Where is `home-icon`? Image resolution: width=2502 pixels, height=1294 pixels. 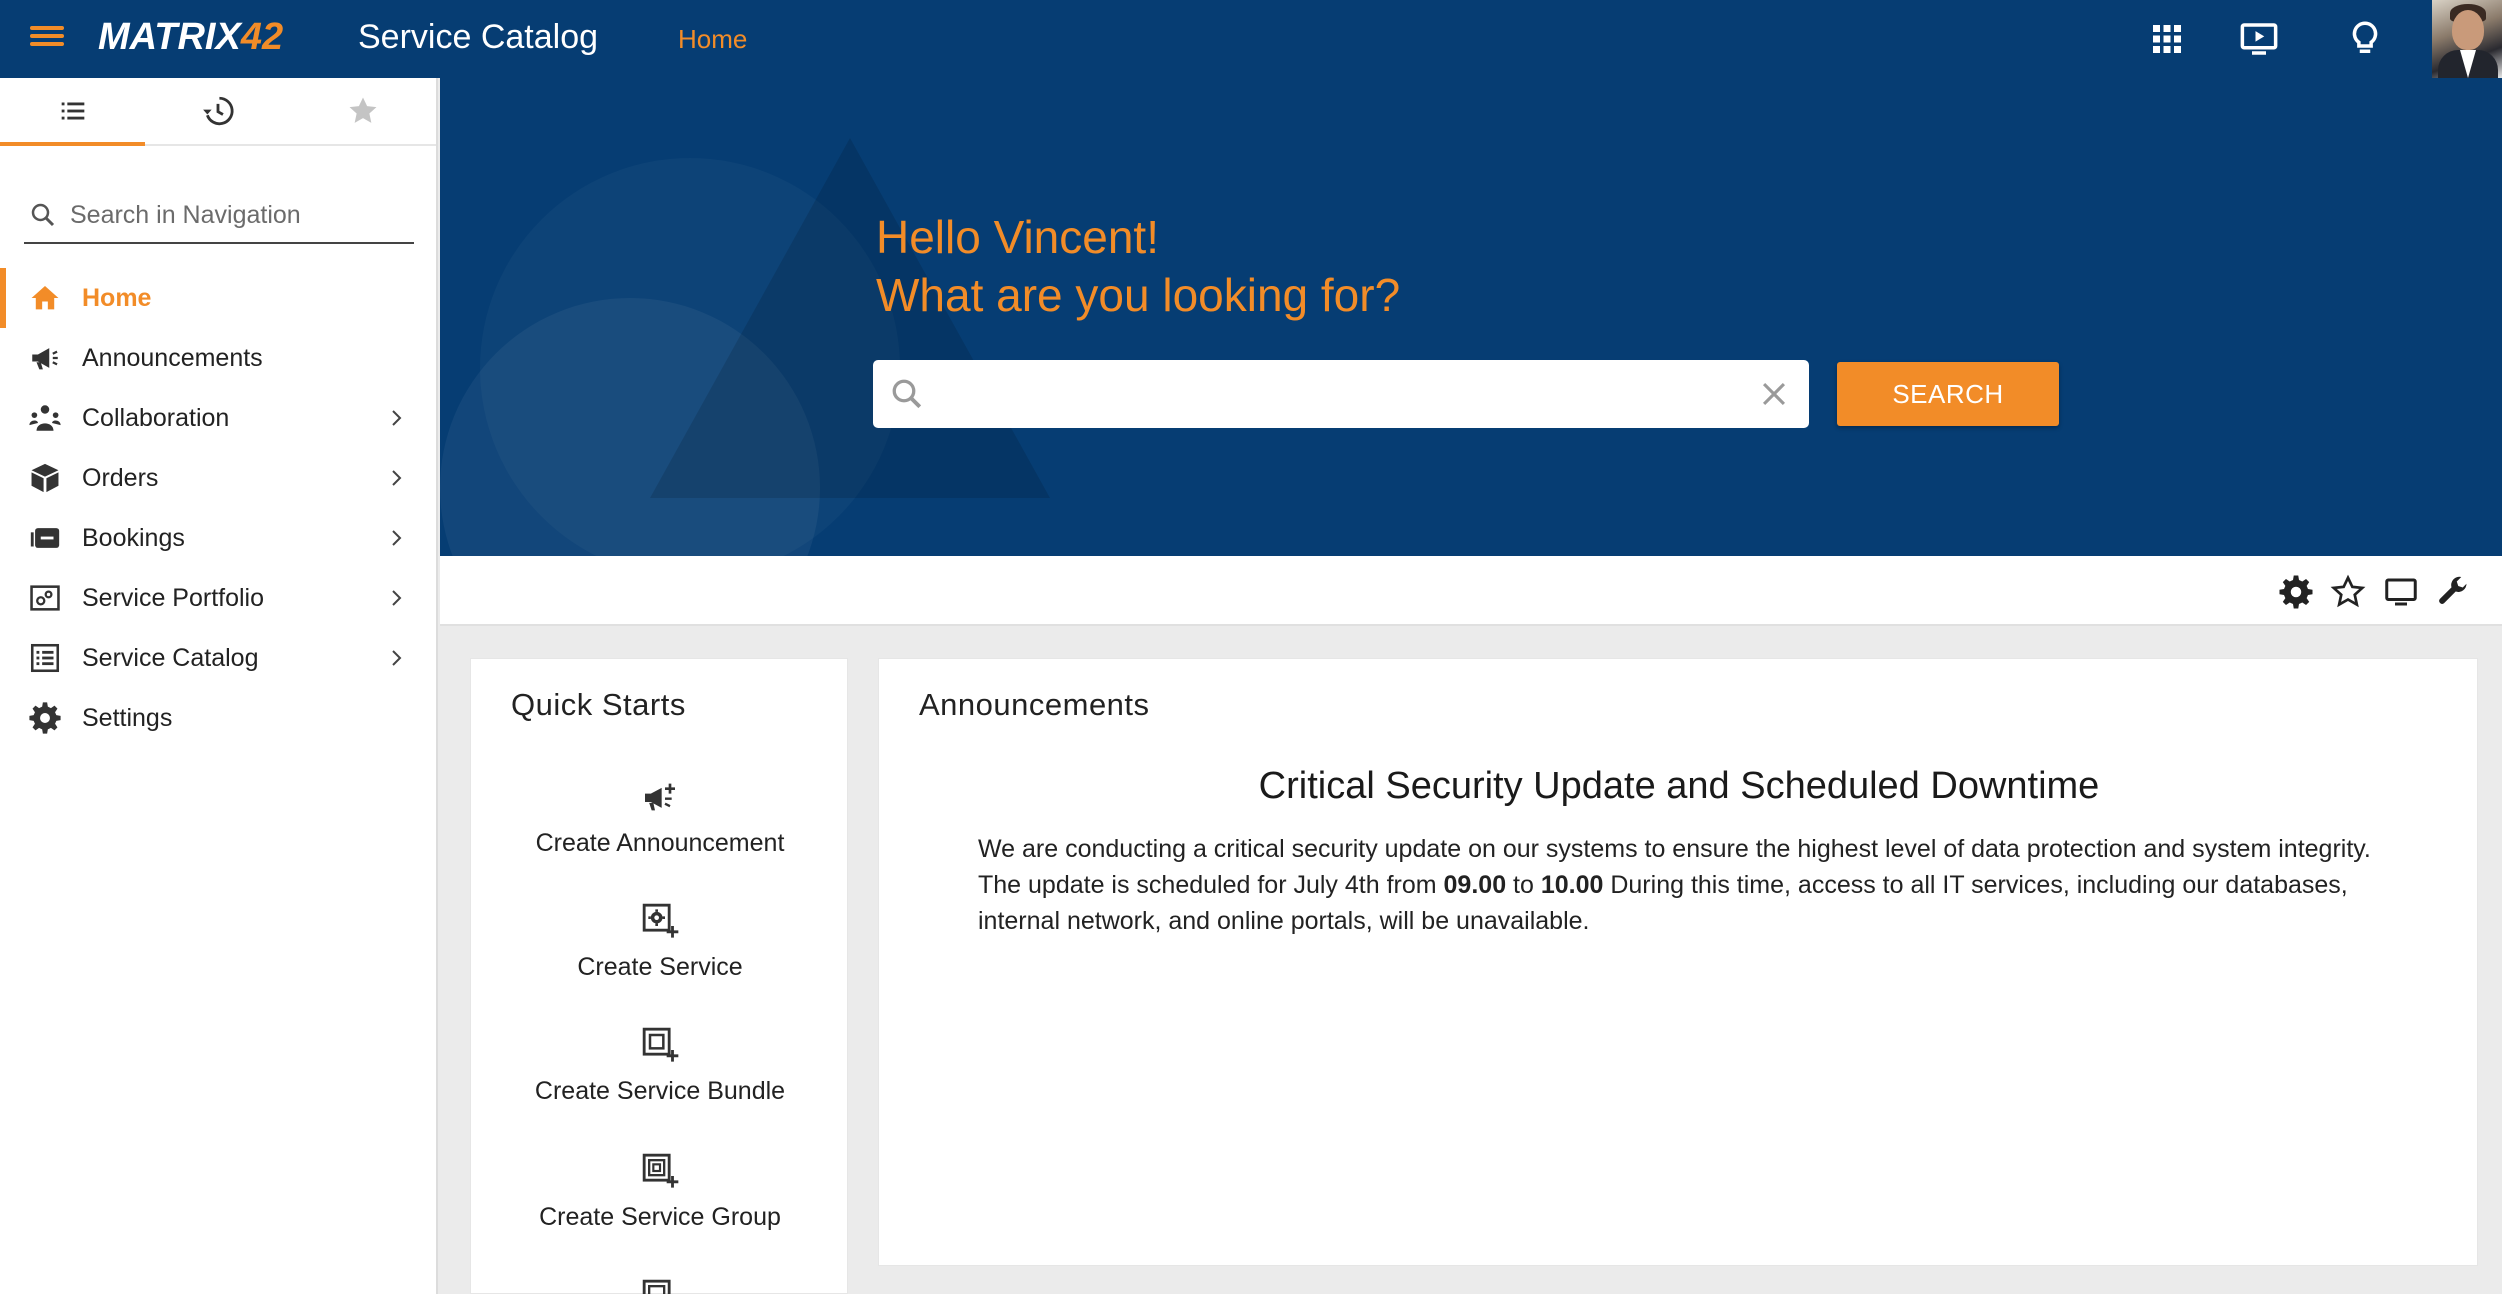 home-icon is located at coordinates (45, 298).